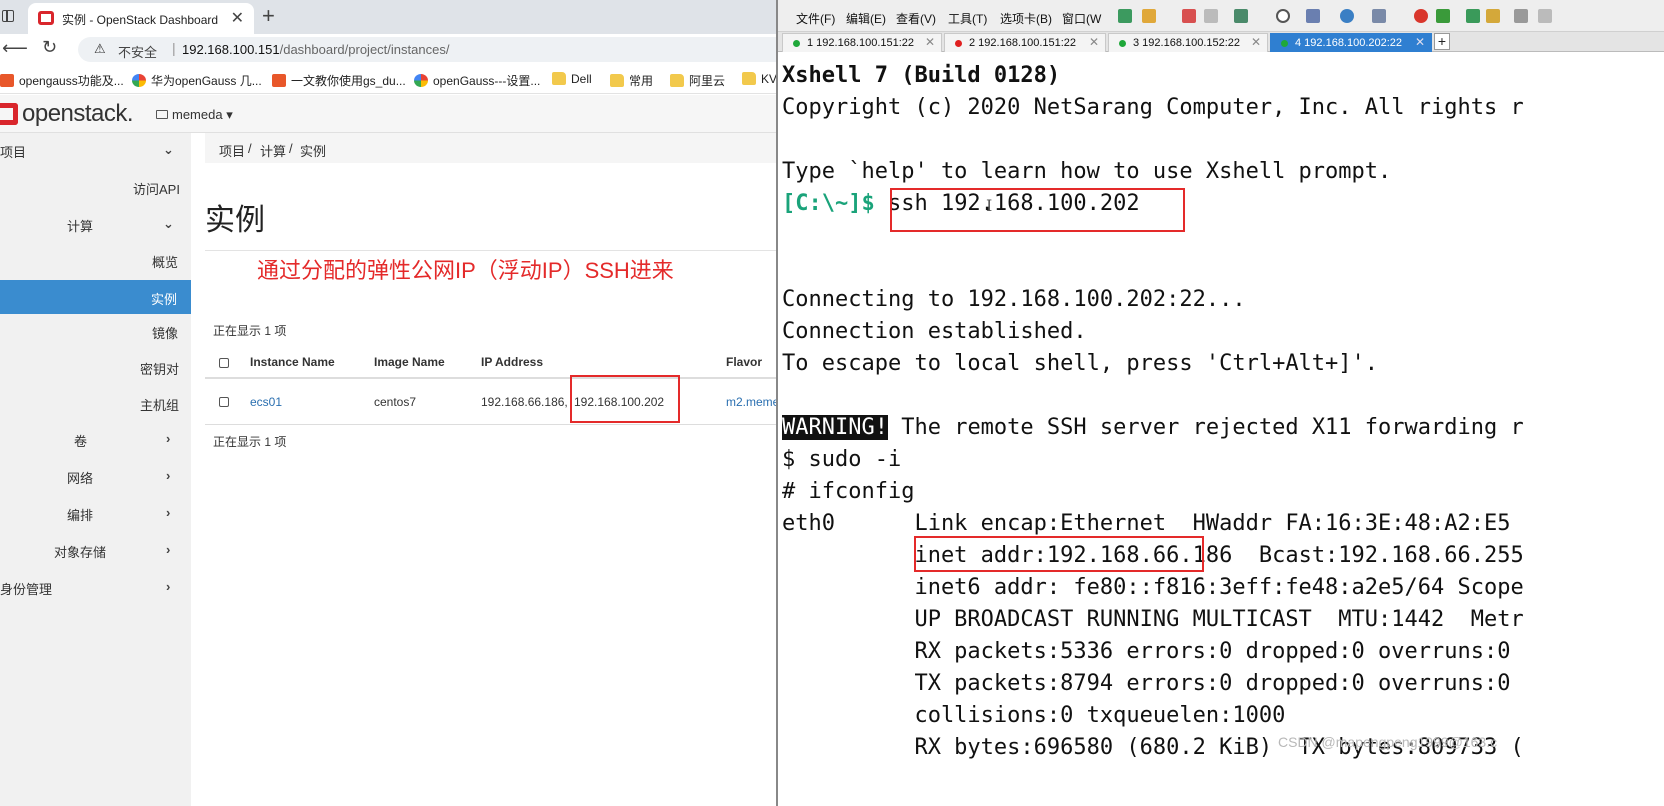  Describe the element at coordinates (631, 80) in the screenshot. I see `bookmark-folder: 常用` at that location.